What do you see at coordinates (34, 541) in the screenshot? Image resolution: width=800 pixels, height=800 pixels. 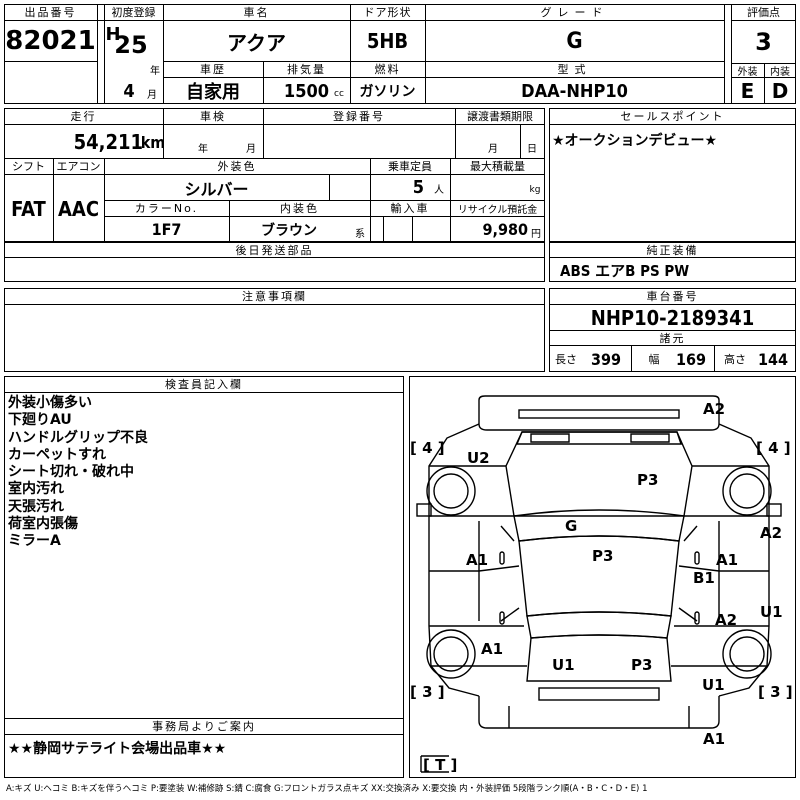 I see `note-line: ミラーA` at bounding box center [34, 541].